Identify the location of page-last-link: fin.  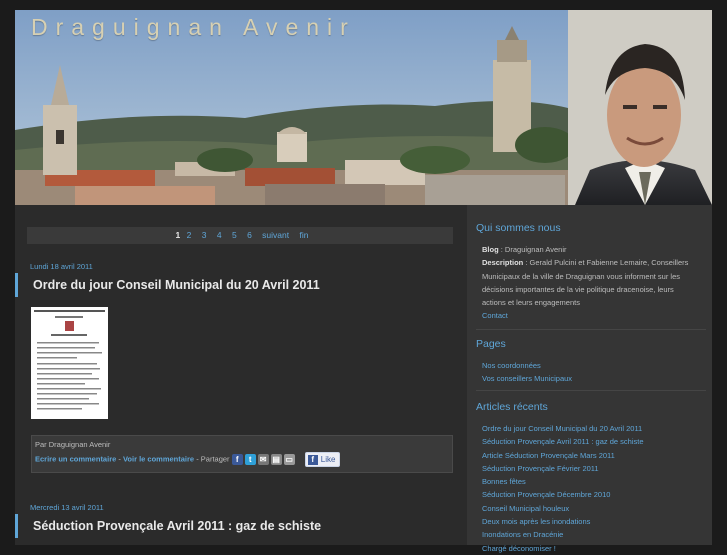
(303, 235).